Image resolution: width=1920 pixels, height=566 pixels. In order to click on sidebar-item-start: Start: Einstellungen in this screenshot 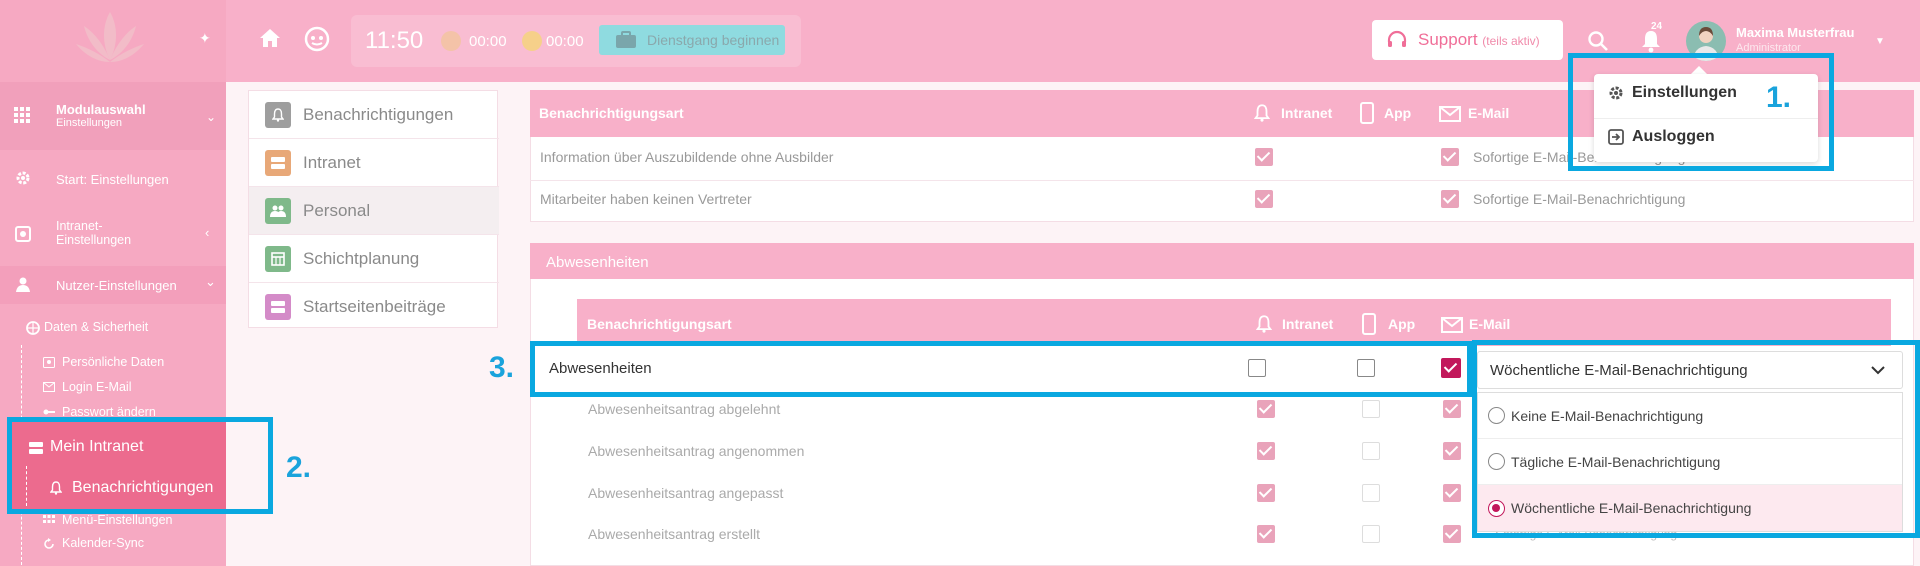, I will do `click(113, 179)`.